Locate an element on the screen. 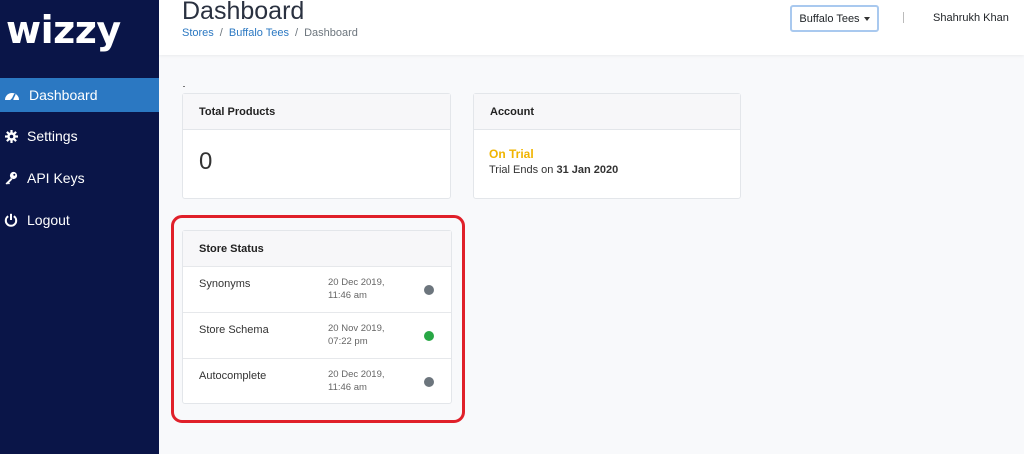 The width and height of the screenshot is (1024, 454). trial-ends-date: 31 Jan 2020 is located at coordinates (587, 170).